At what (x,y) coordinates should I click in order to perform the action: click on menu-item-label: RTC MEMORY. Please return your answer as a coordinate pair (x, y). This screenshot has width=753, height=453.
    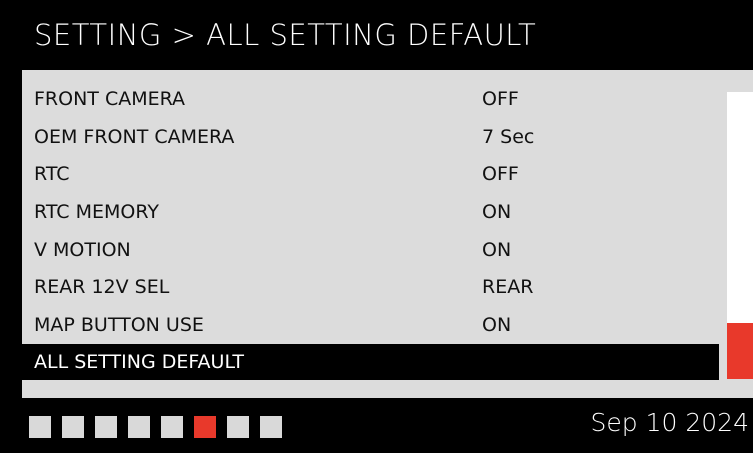
    Looking at the image, I should click on (96, 211).